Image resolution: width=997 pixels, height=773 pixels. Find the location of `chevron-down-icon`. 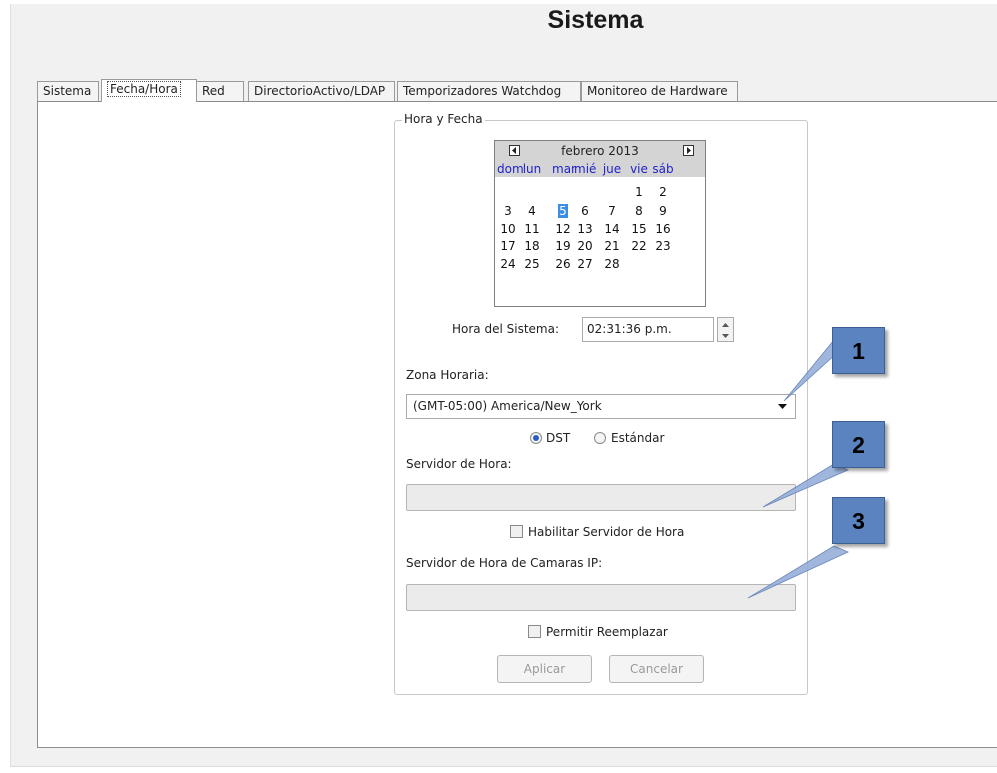

chevron-down-icon is located at coordinates (725, 336).